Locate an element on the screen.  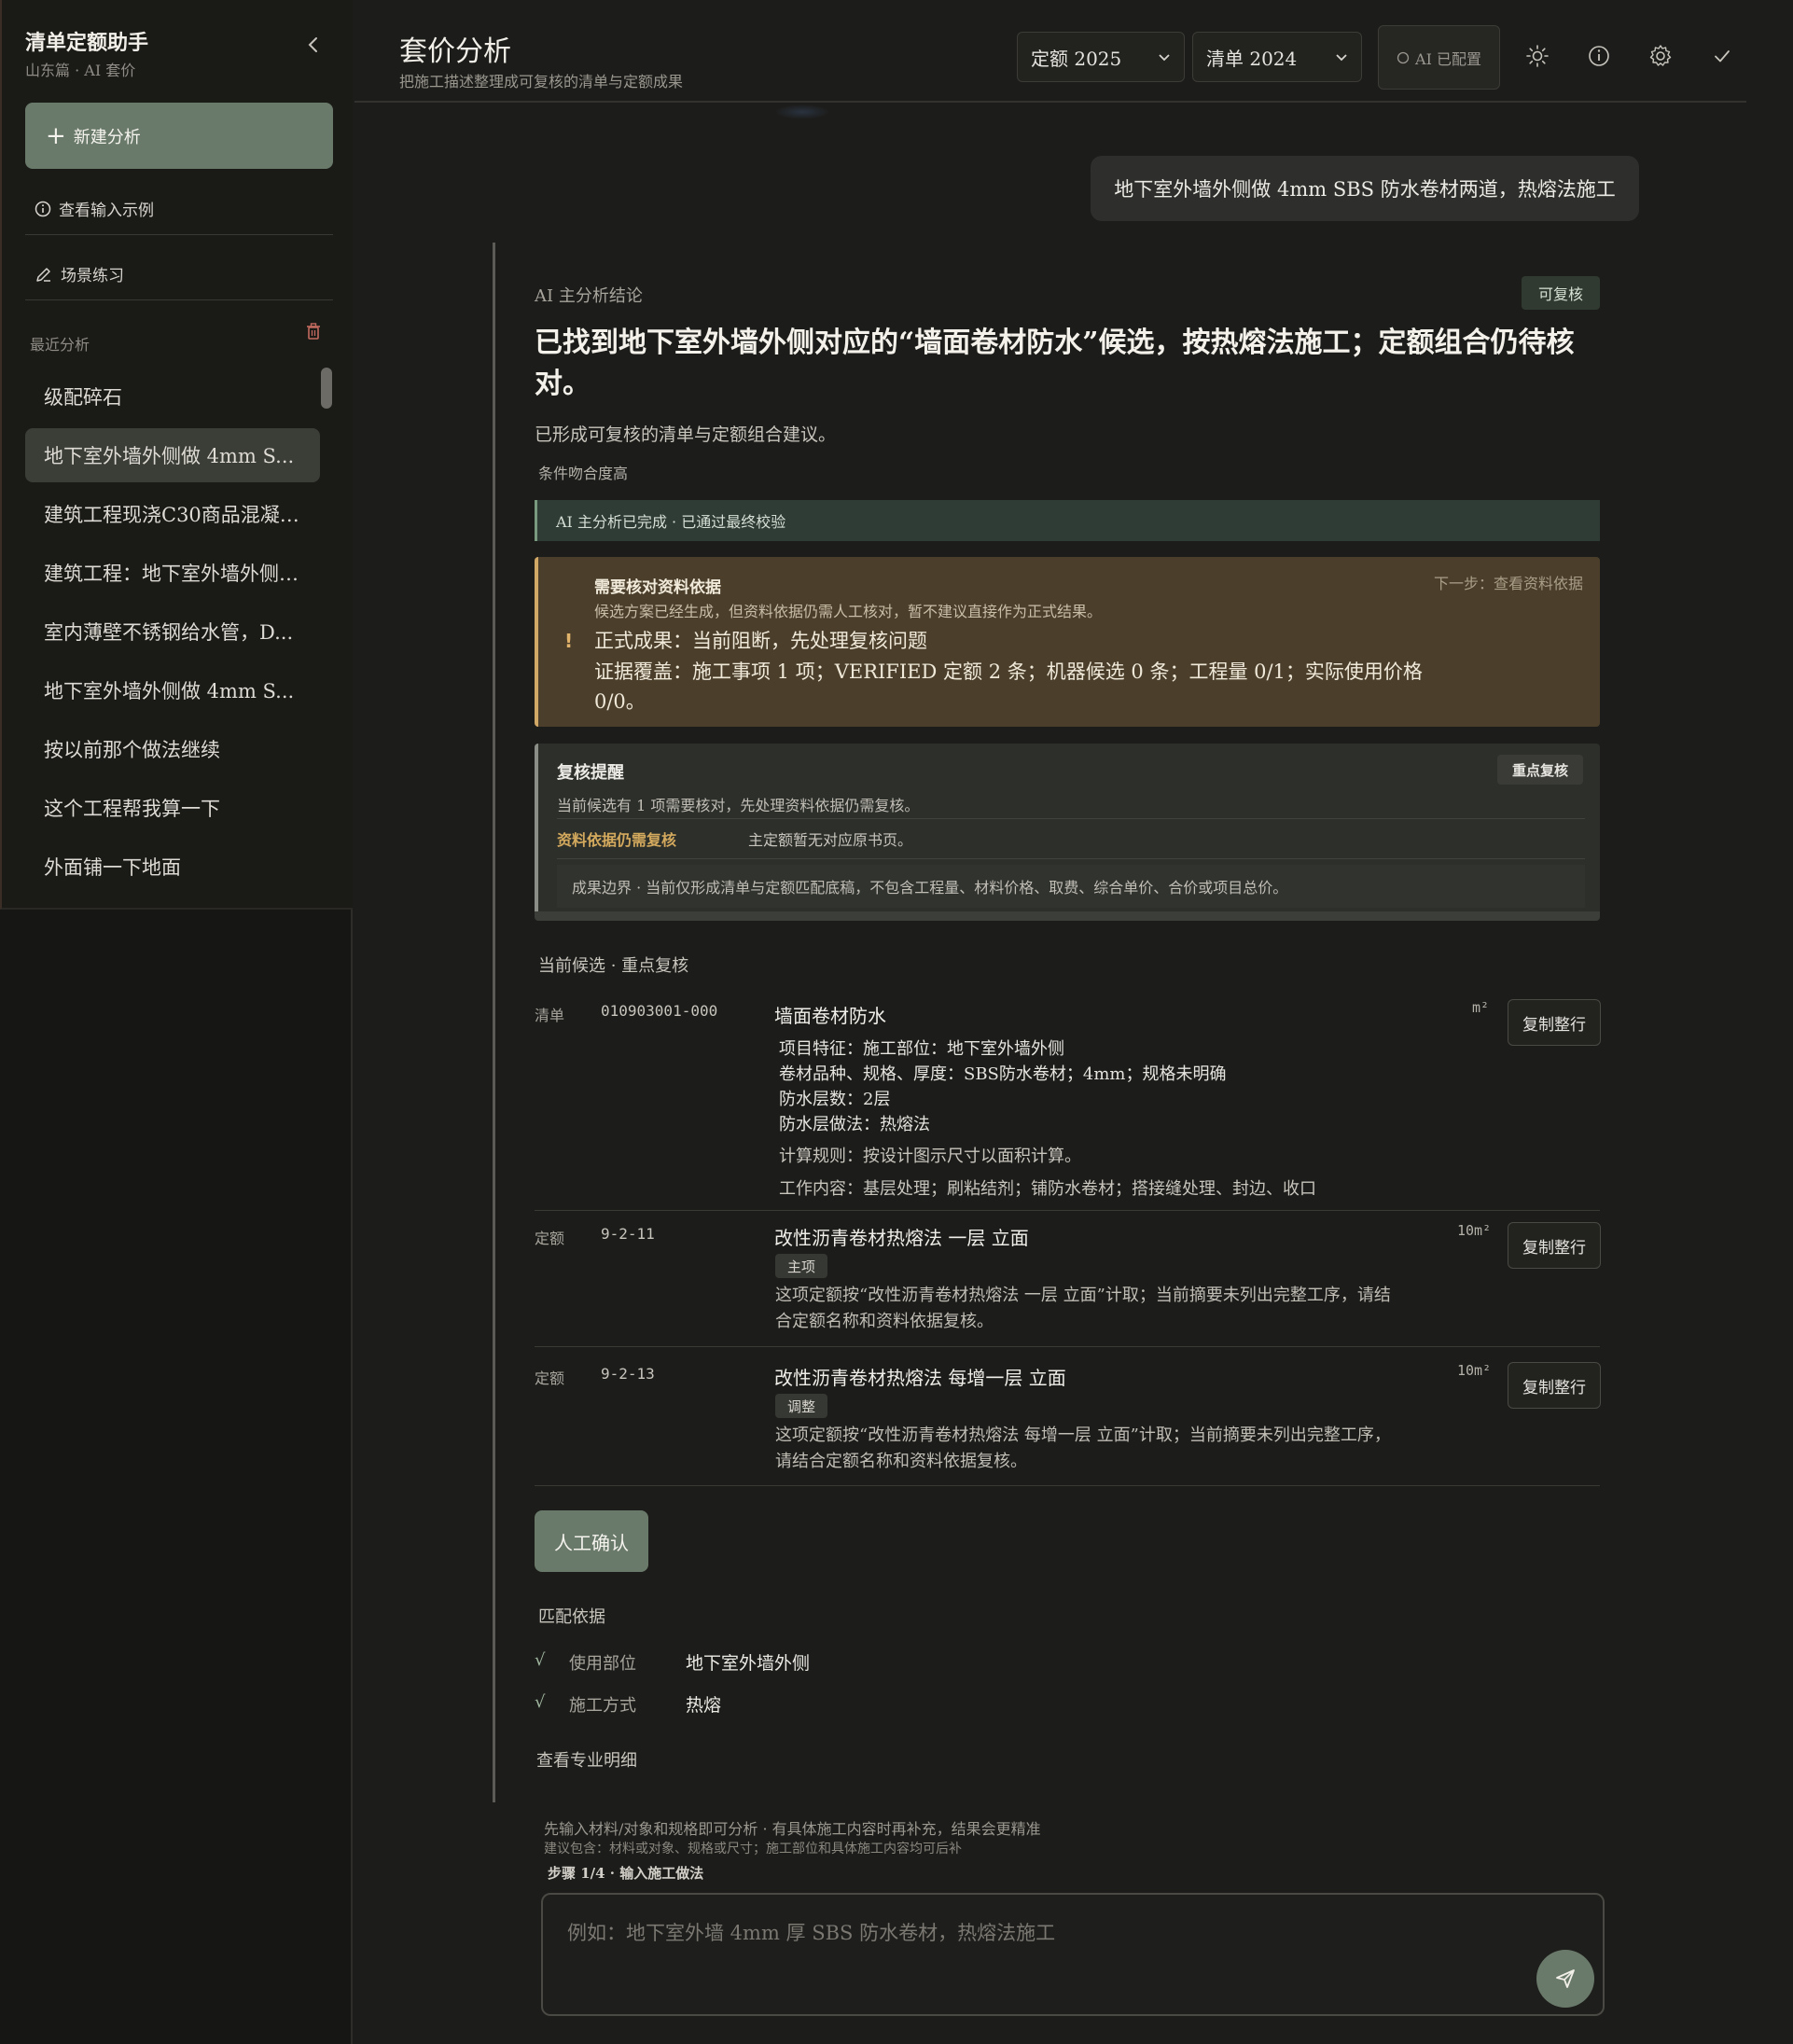
send-icon is located at coordinates (1565, 1978).